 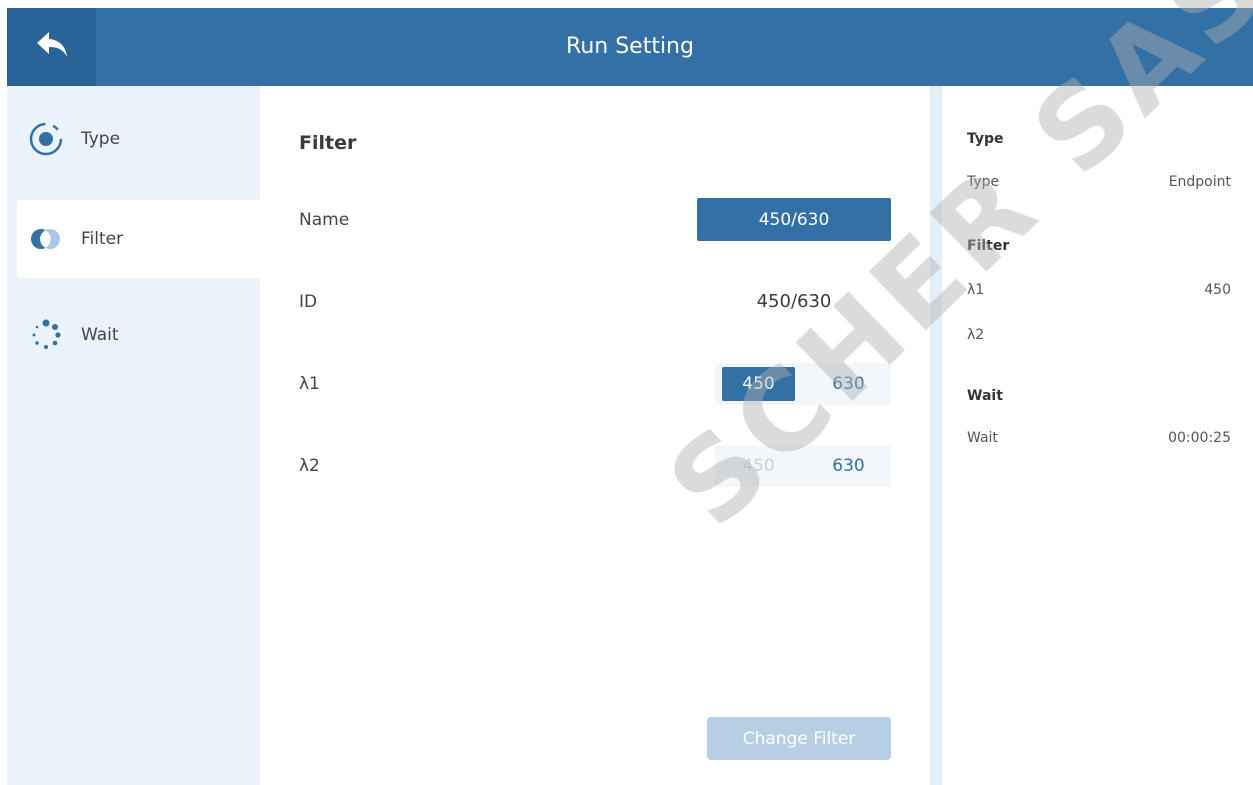 What do you see at coordinates (794, 219) in the screenshot?
I see `filter-name-button: 450/630` at bounding box center [794, 219].